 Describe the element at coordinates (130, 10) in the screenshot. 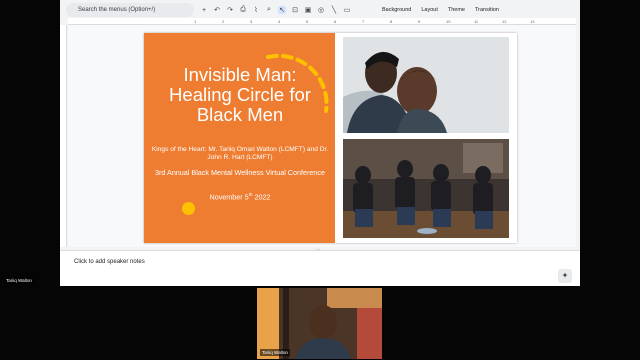

I see `search-menus-input: Search the menus (Option+/)` at that location.